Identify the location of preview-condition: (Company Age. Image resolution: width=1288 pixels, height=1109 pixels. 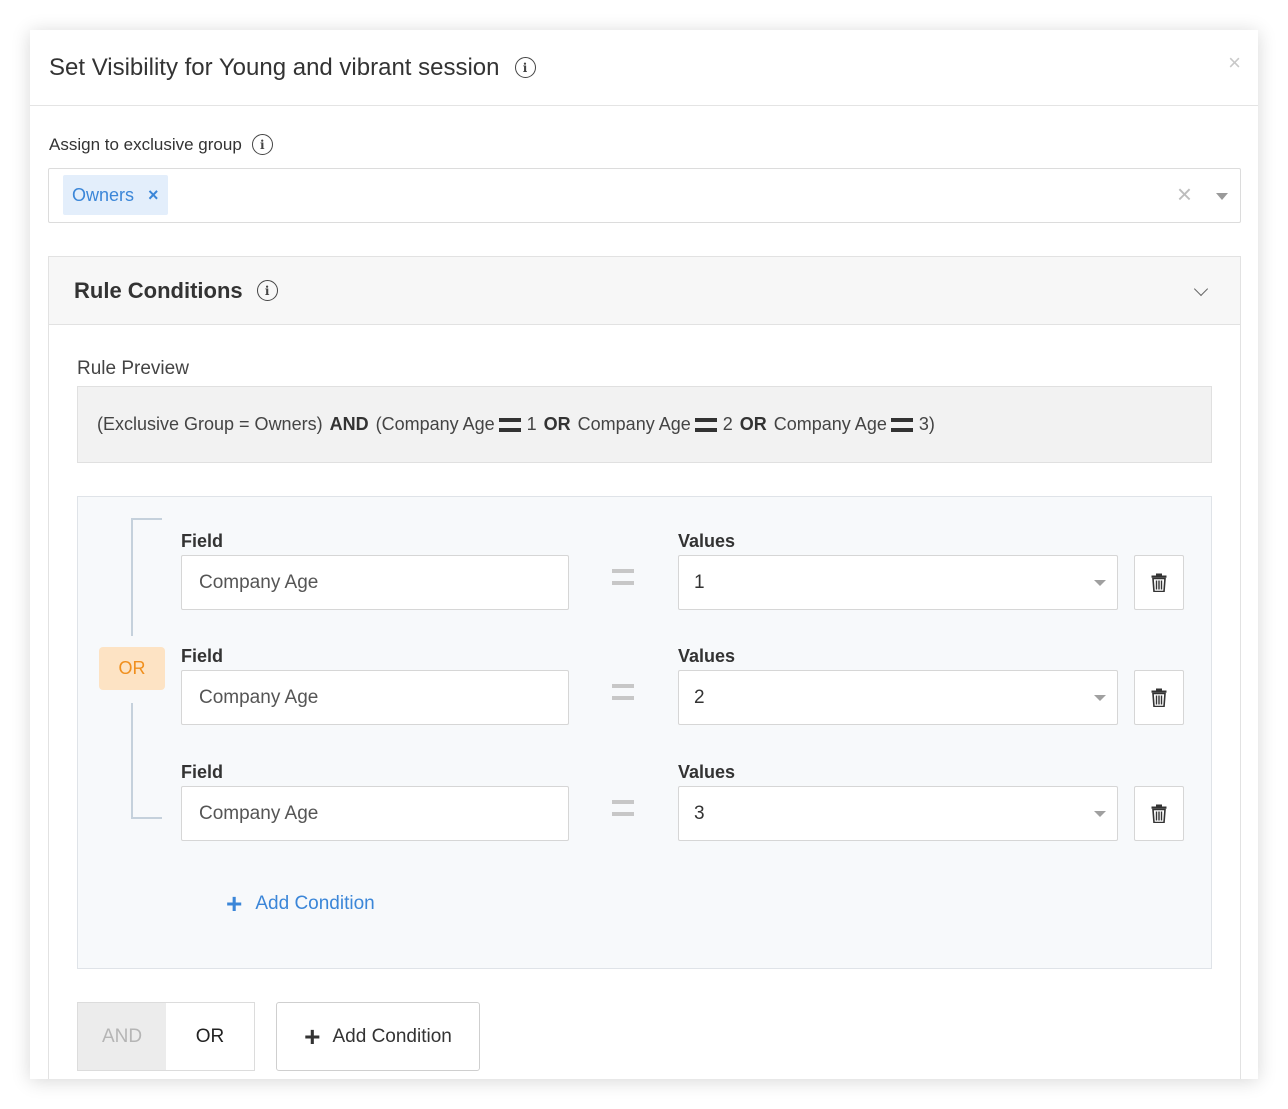
(435, 424).